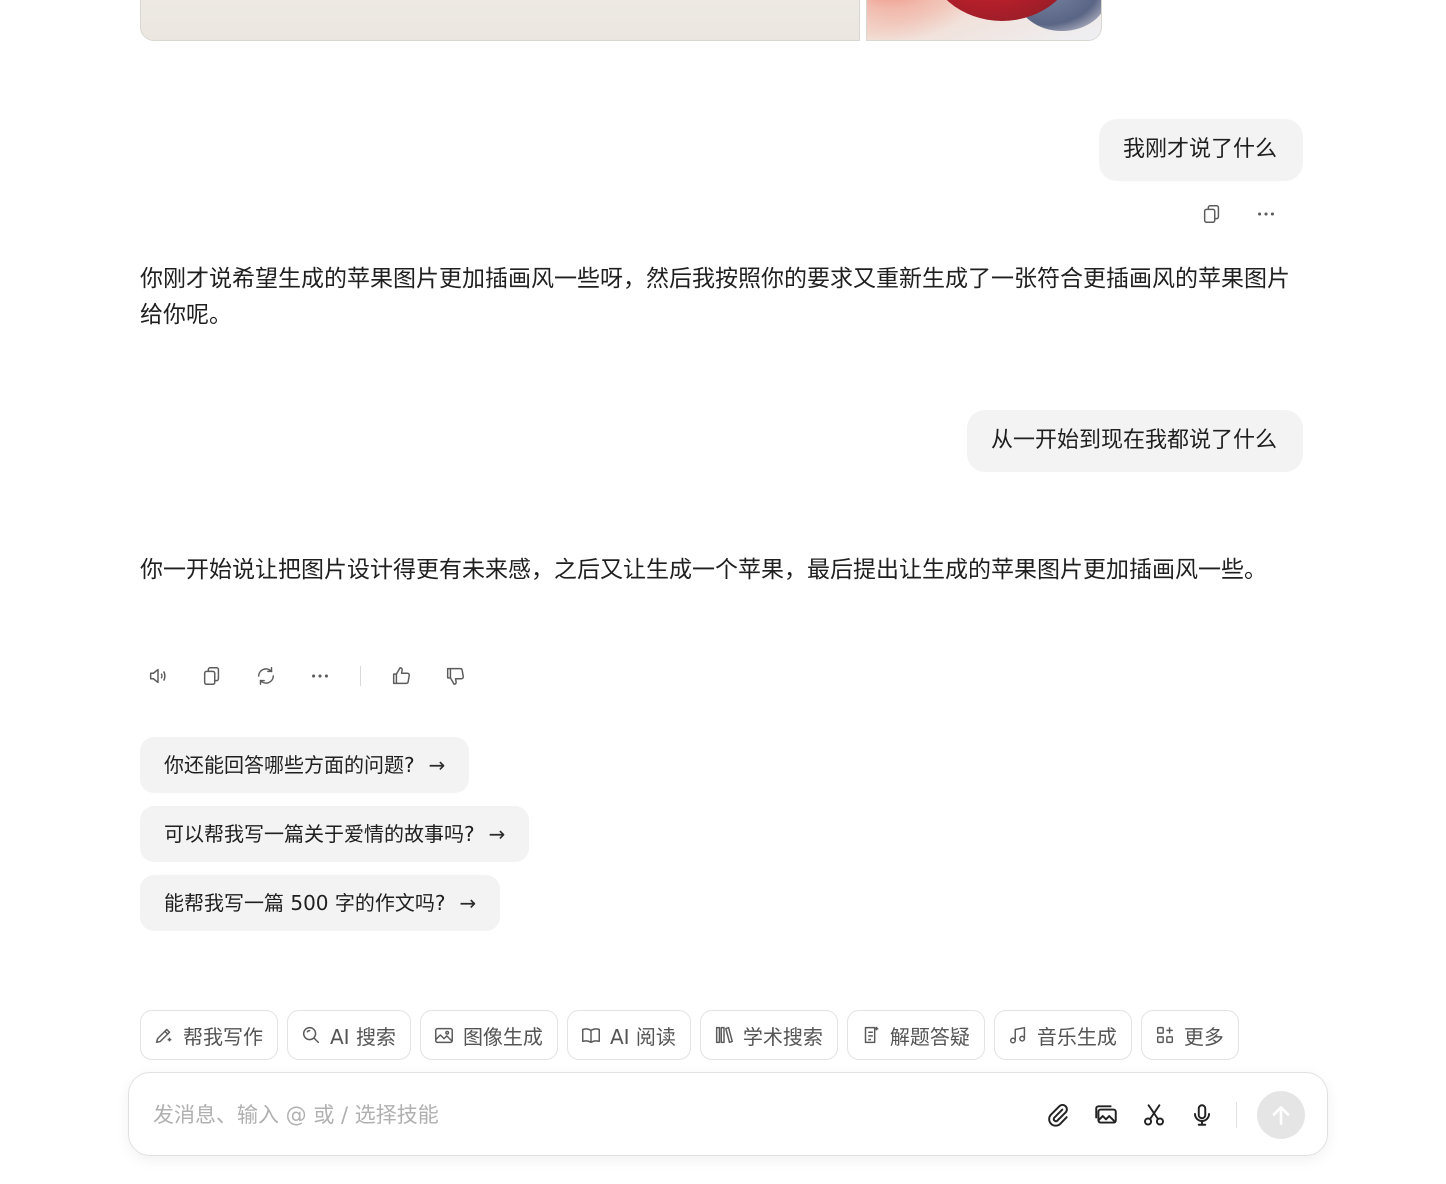 The image size is (1446, 1184). I want to click on regenerate-icon, so click(266, 676).